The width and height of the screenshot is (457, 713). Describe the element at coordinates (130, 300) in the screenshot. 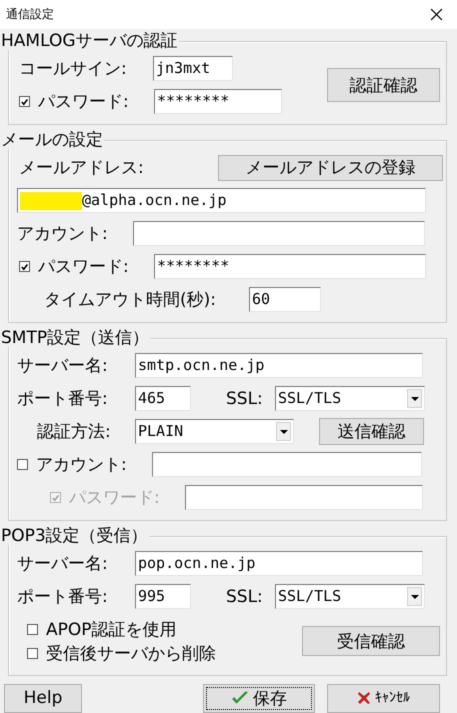

I see `field-label: タイムアウト時間(秒):` at that location.